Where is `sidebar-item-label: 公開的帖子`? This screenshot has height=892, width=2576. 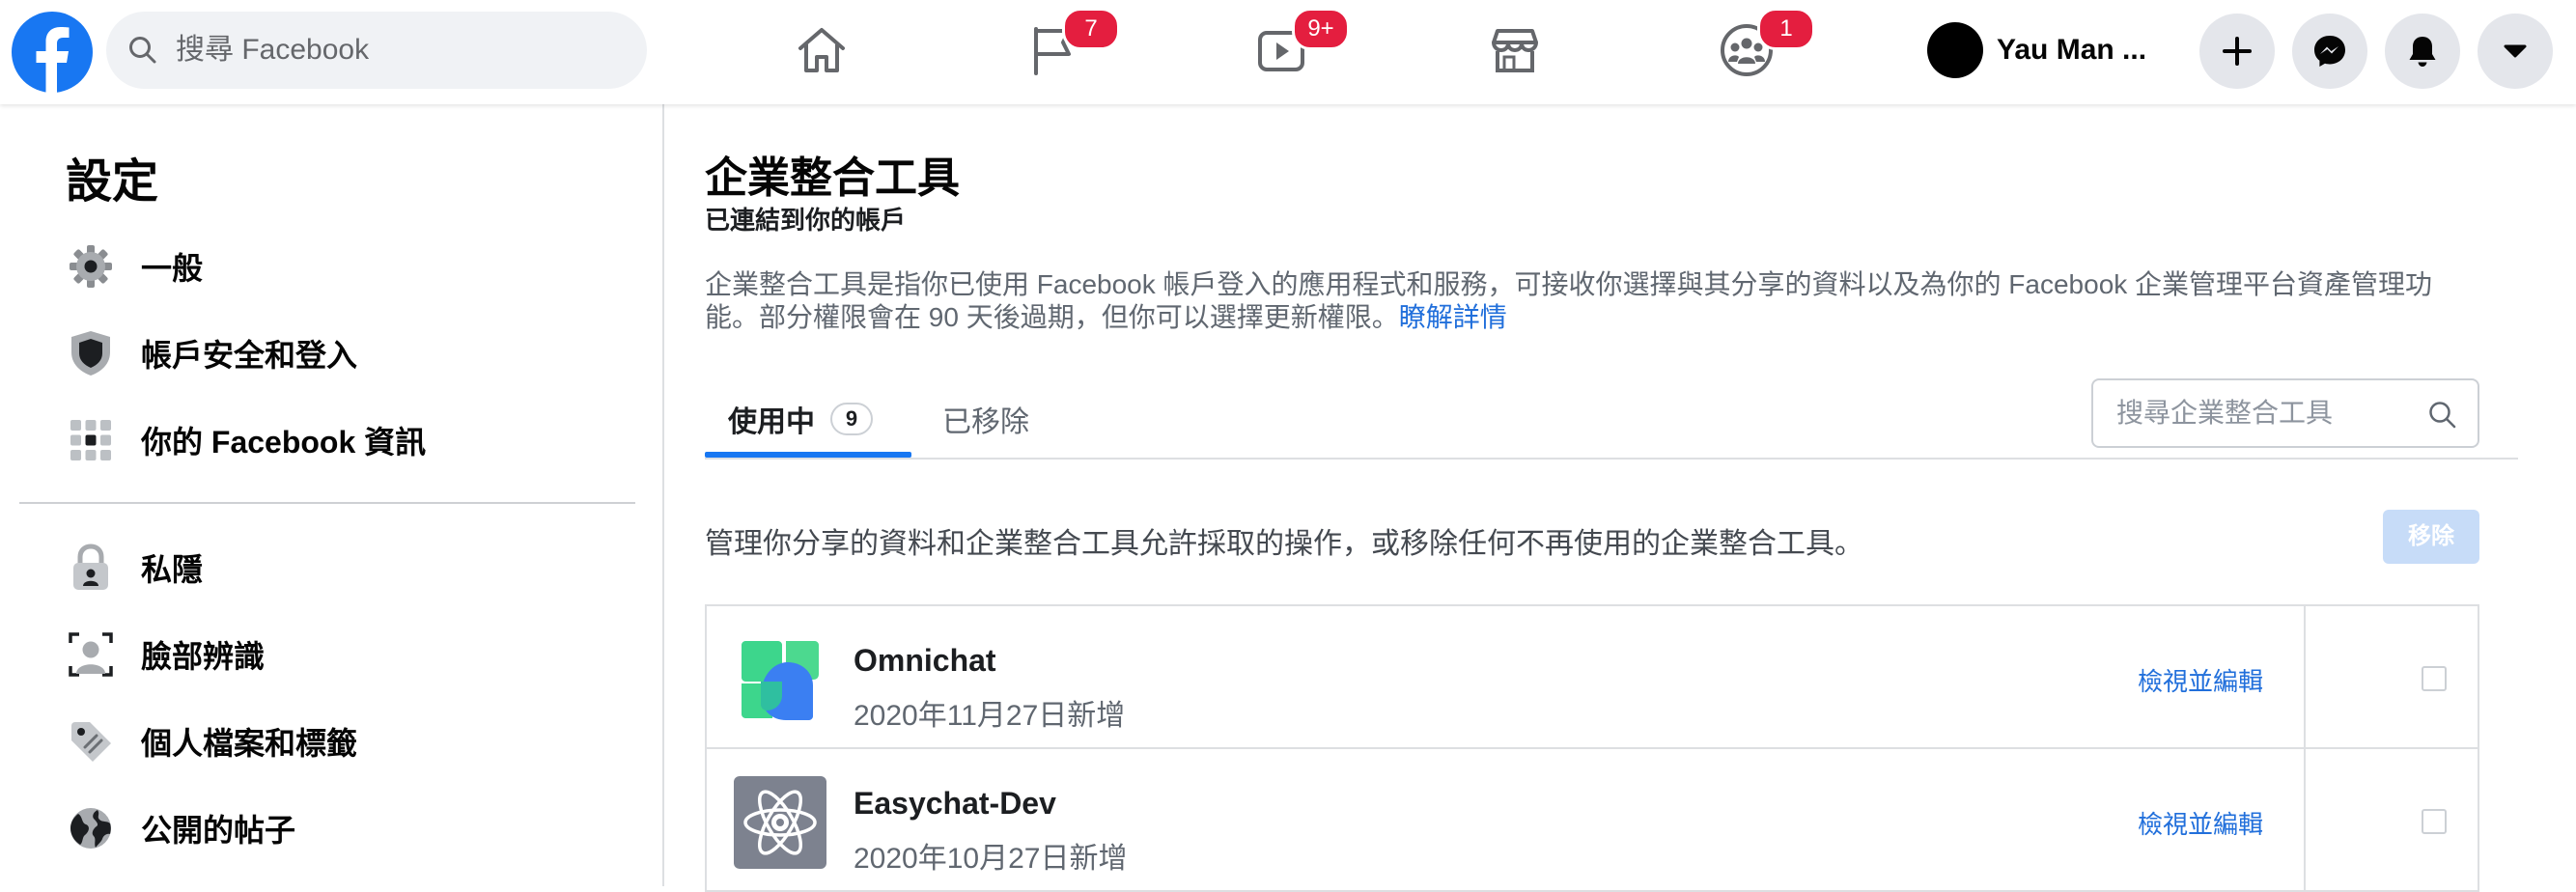 sidebar-item-label: 公開的帖子 is located at coordinates (219, 831).